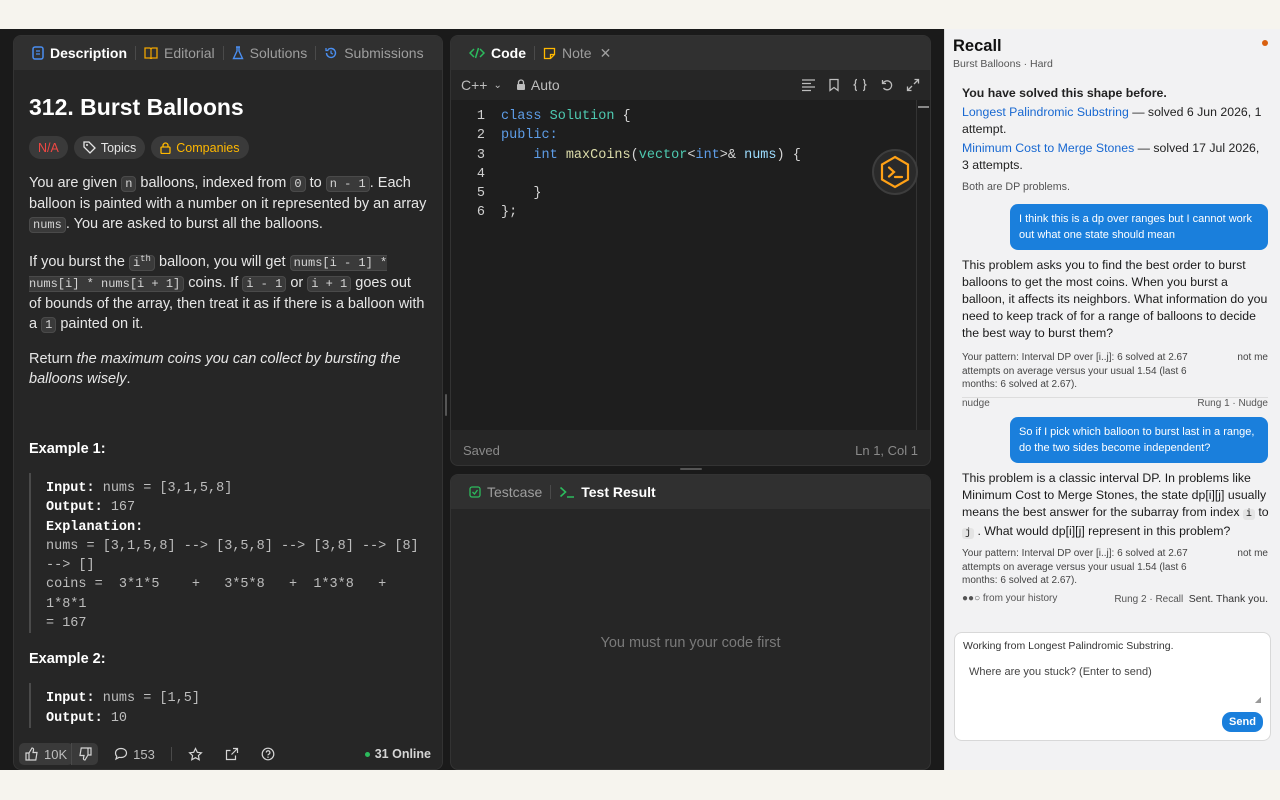 Image resolution: width=1280 pixels, height=800 pixels. What do you see at coordinates (1048, 148) in the screenshot?
I see `prior-problem-link: Minimum Cost to Merge Stones` at bounding box center [1048, 148].